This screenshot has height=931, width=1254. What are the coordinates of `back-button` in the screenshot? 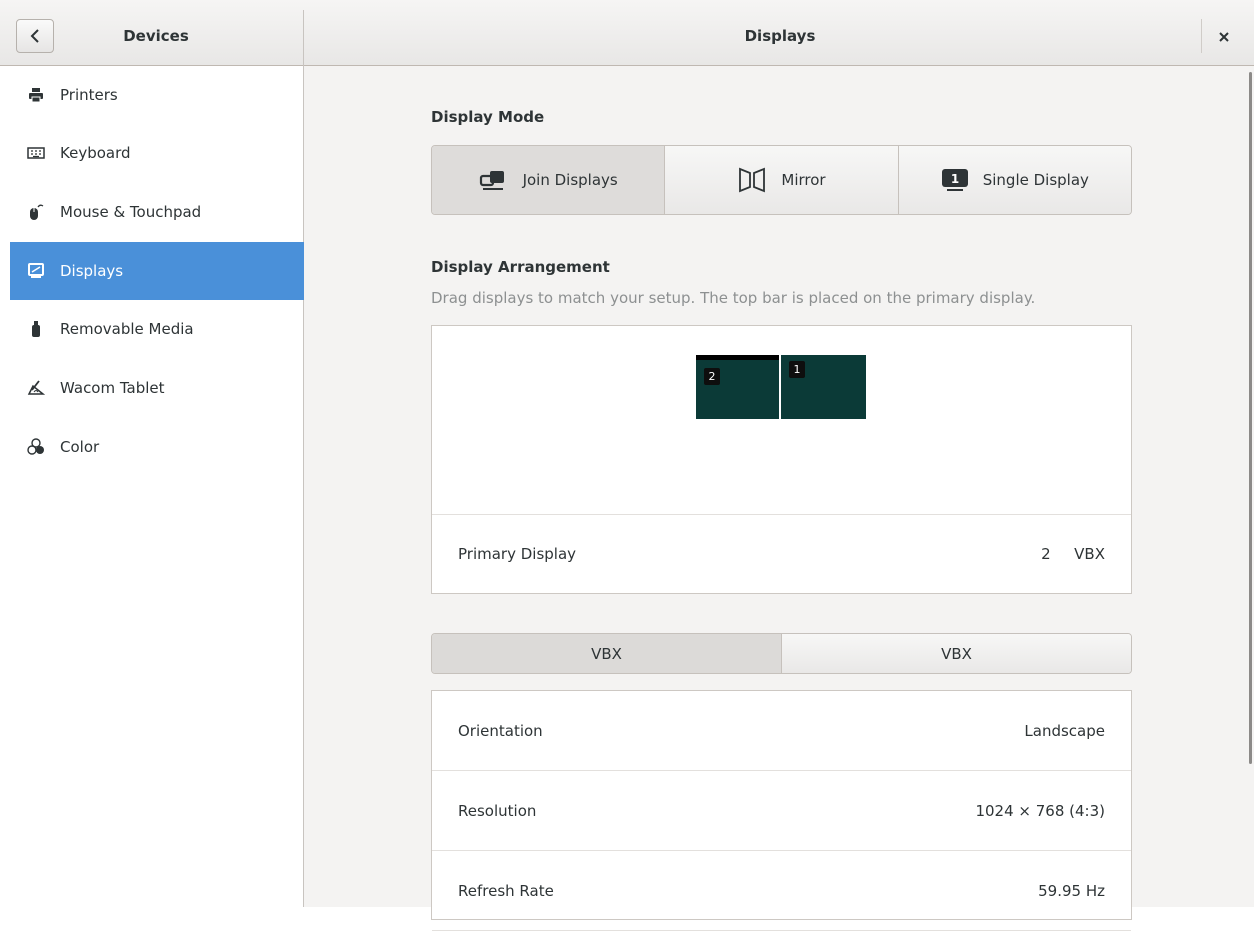 It's located at (35, 36).